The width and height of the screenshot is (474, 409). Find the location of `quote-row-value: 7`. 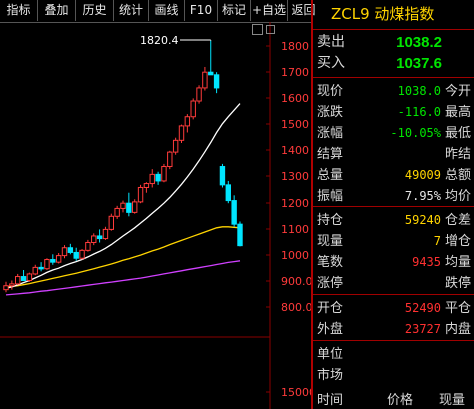

quote-row-value: 7 is located at coordinates (437, 241).